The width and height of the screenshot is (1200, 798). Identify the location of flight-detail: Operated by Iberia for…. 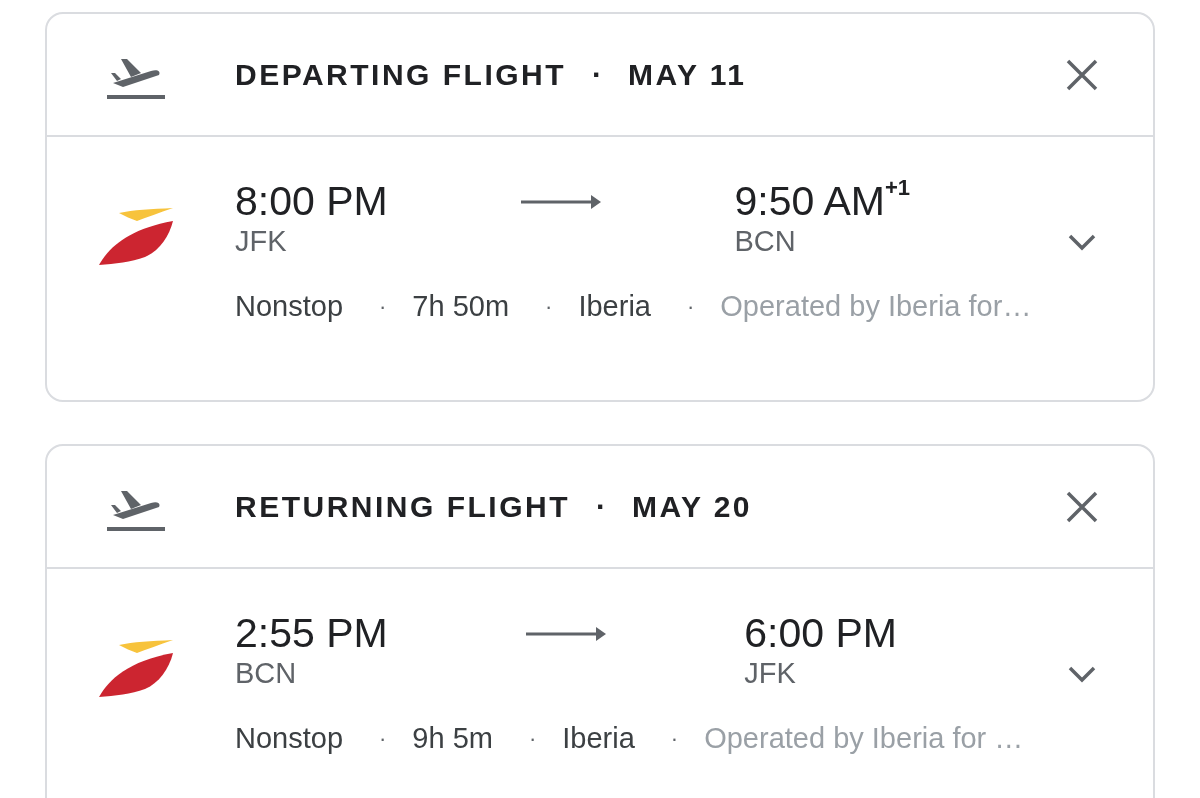
(876, 306).